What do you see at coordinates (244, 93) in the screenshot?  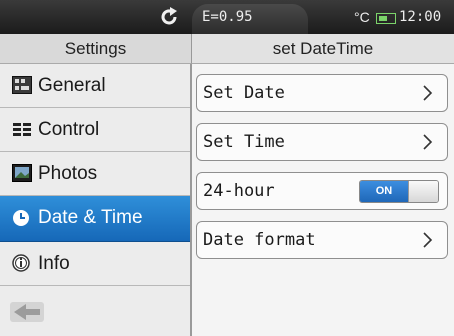 I see `row-label: Set Date` at bounding box center [244, 93].